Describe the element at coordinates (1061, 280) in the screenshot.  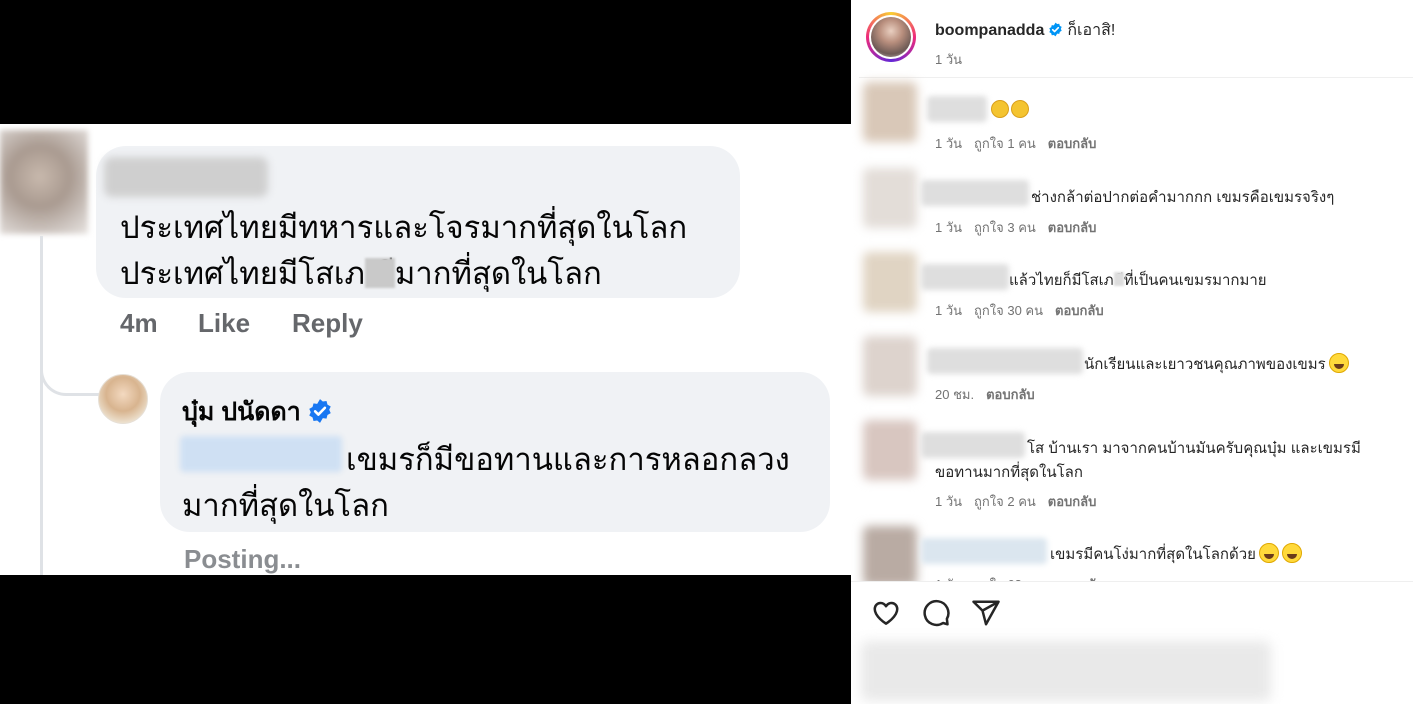
I see `comment-text-part: แล้วไทยก็มีโสเภ` at that location.